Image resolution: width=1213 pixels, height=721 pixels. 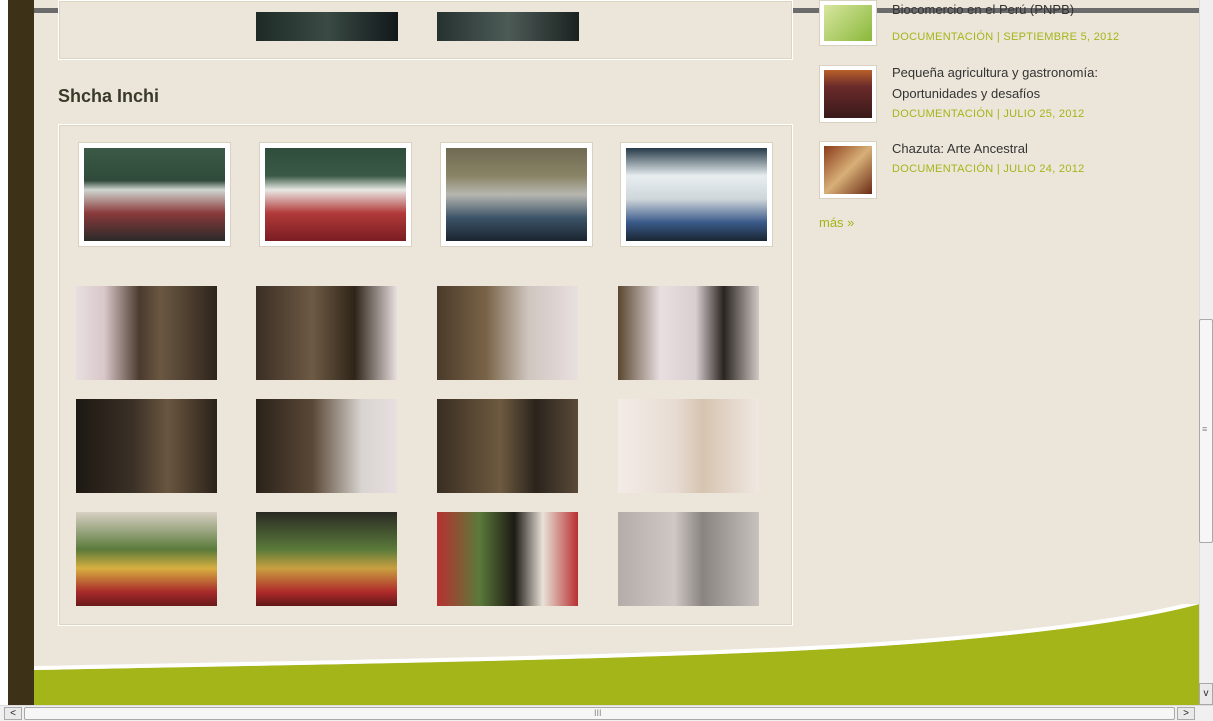 I want to click on more-link: más », so click(x=836, y=222).